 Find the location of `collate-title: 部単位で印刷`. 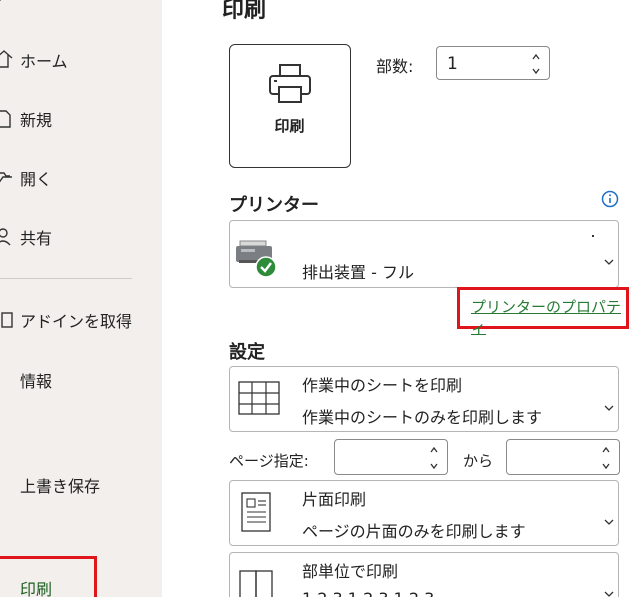

collate-title: 部単位で印刷 is located at coordinates (350, 571).